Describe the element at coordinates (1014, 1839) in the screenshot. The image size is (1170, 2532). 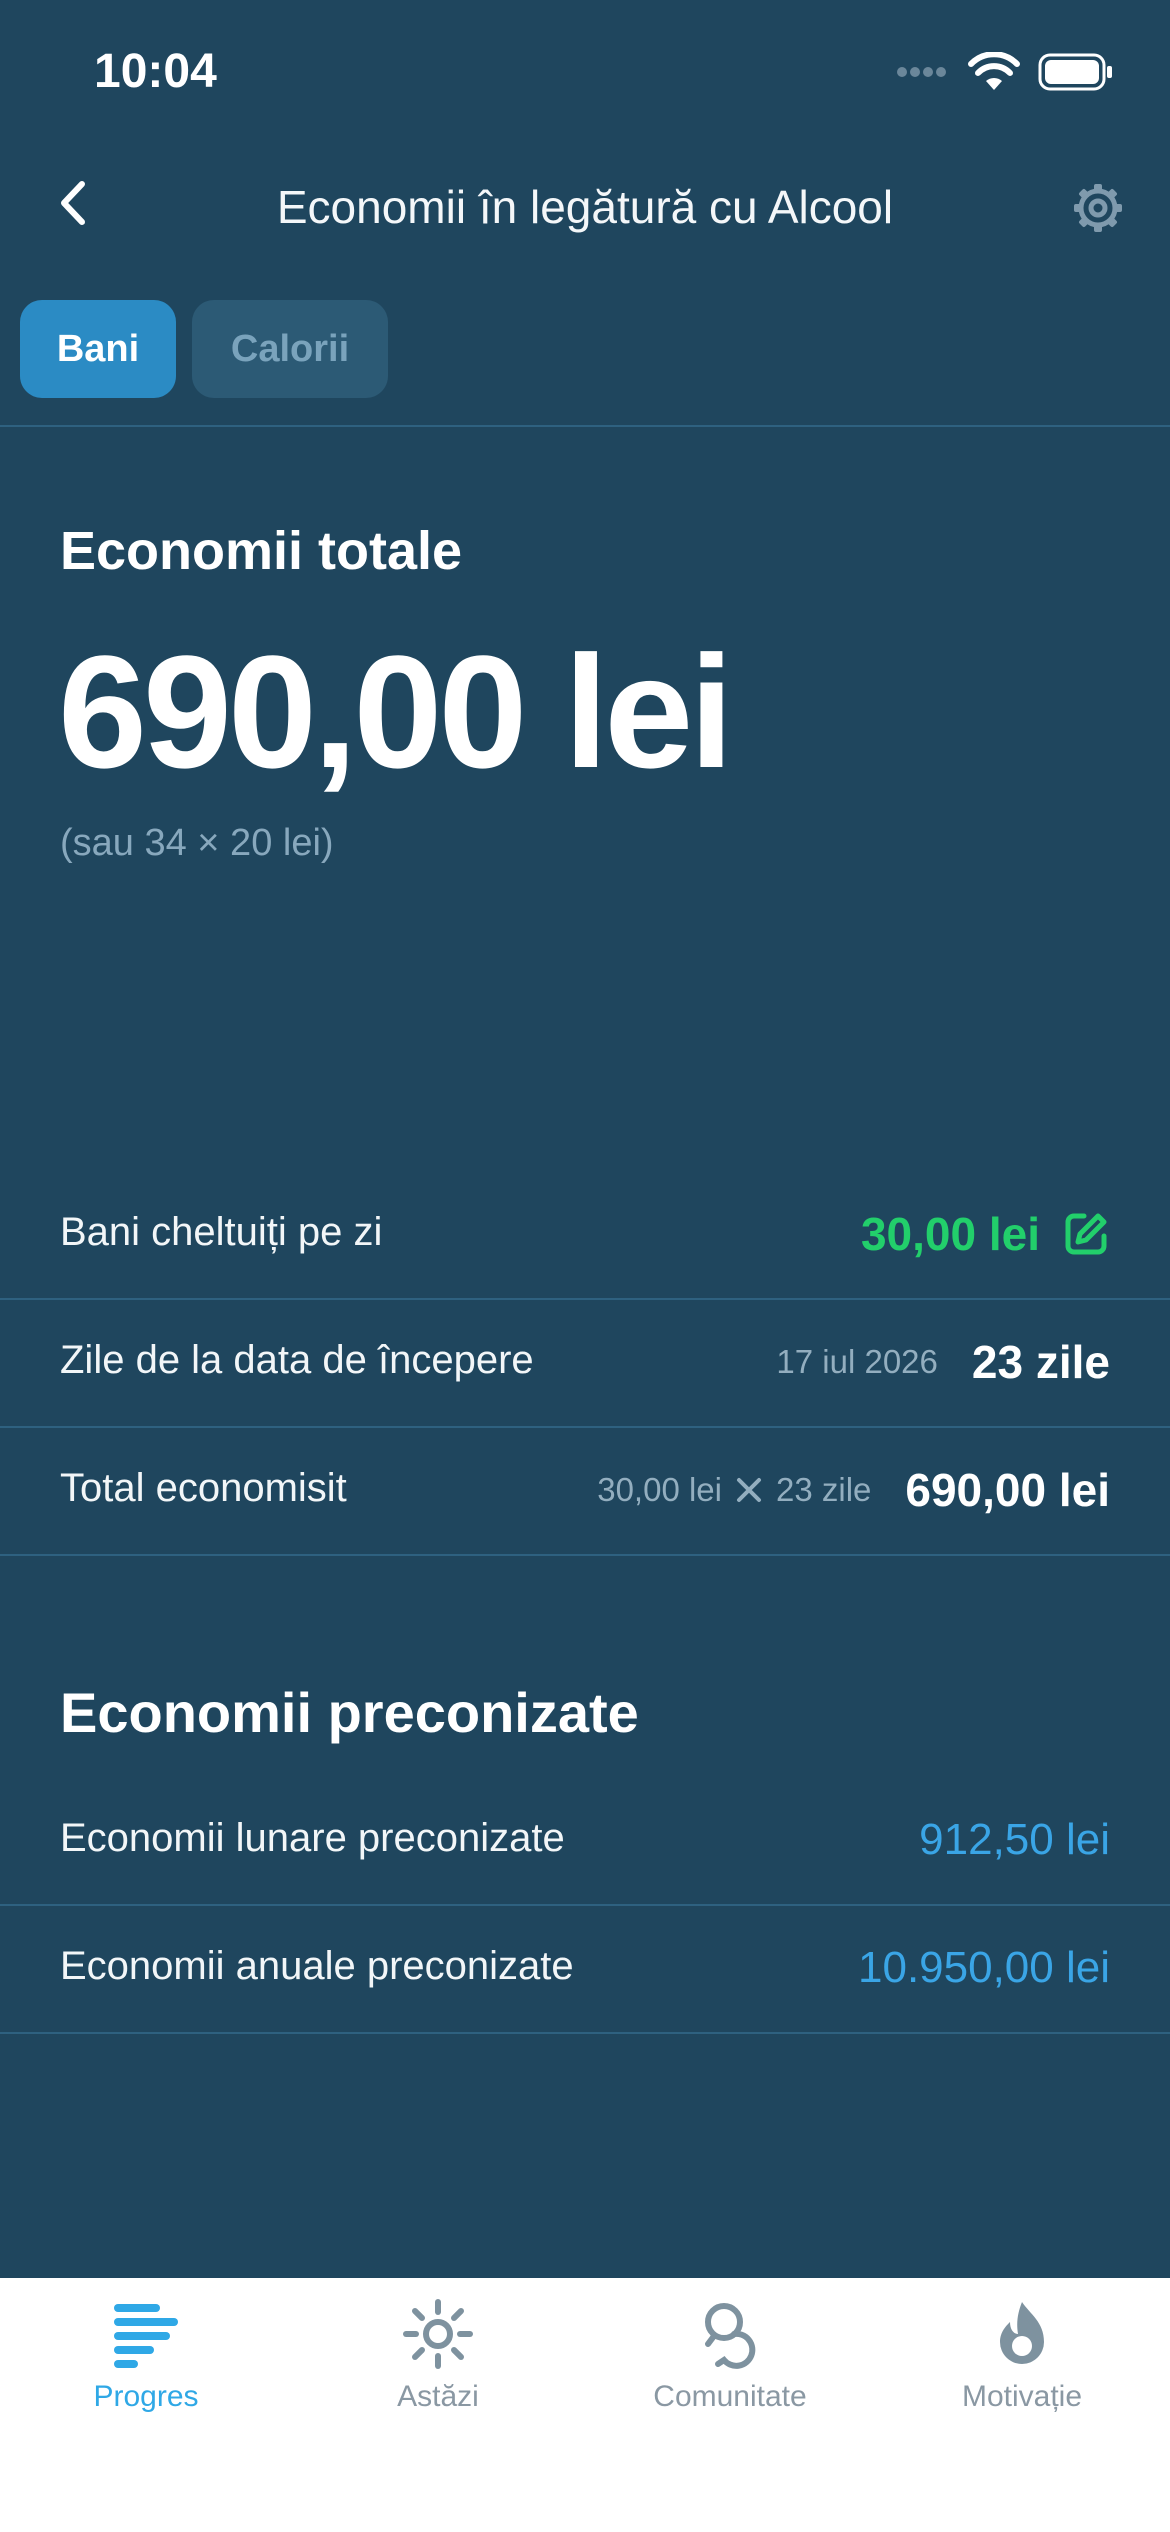
I see `monthly-projection-value: 912,50 lei` at that location.